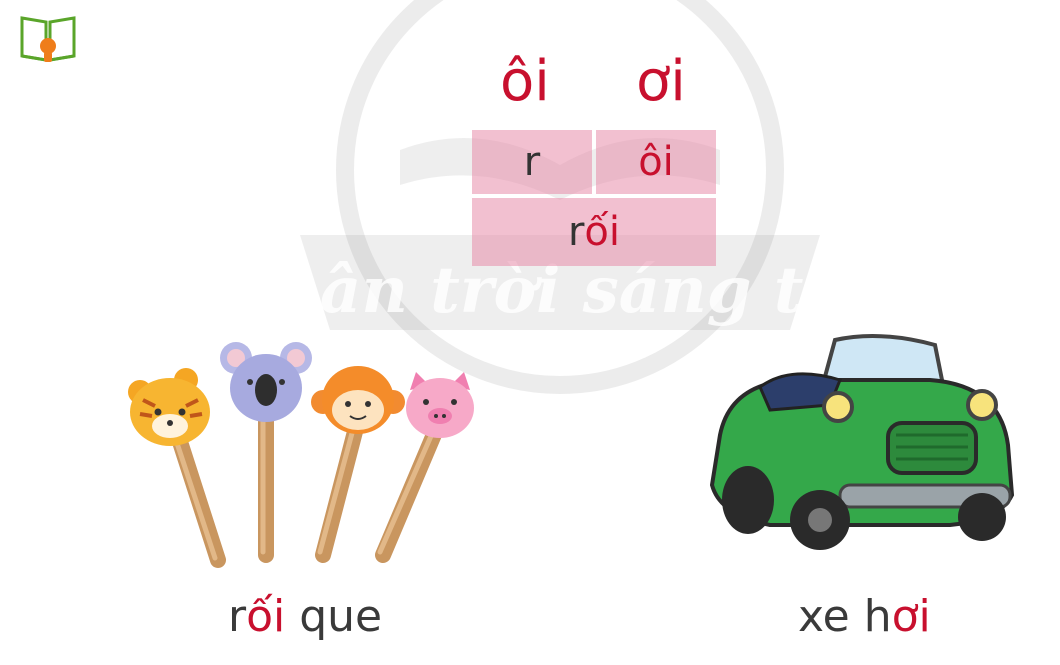  What do you see at coordinates (266, 616) in the screenshot?
I see `caption-roi-que-rhyme: ối` at bounding box center [266, 616].